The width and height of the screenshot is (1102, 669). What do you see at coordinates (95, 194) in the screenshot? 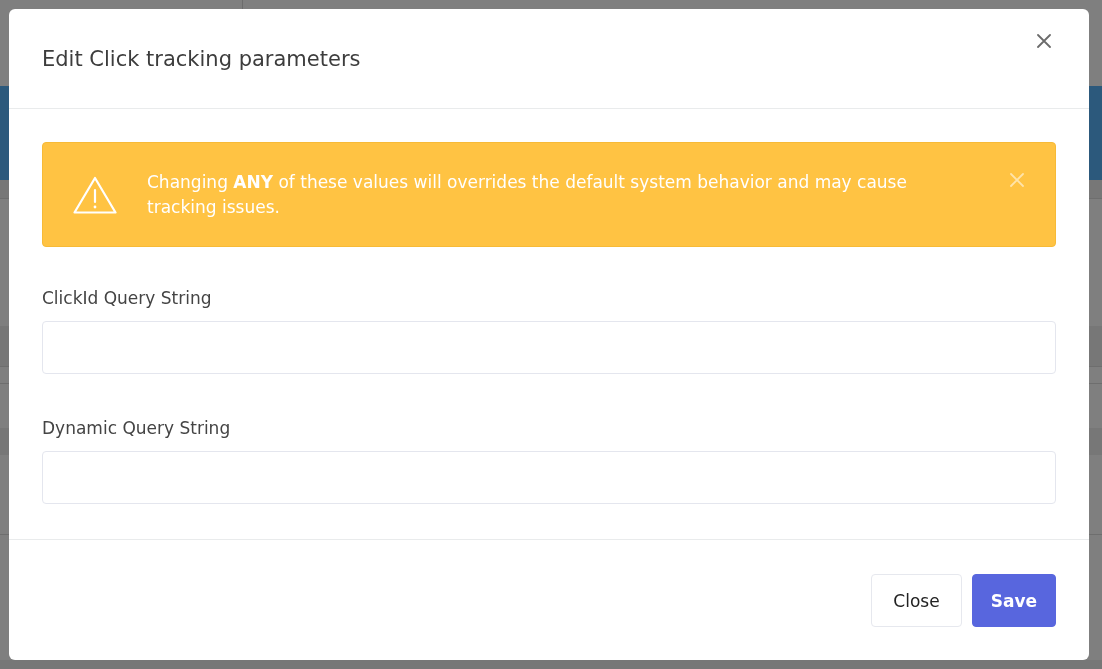
I see `warning-icon` at bounding box center [95, 194].